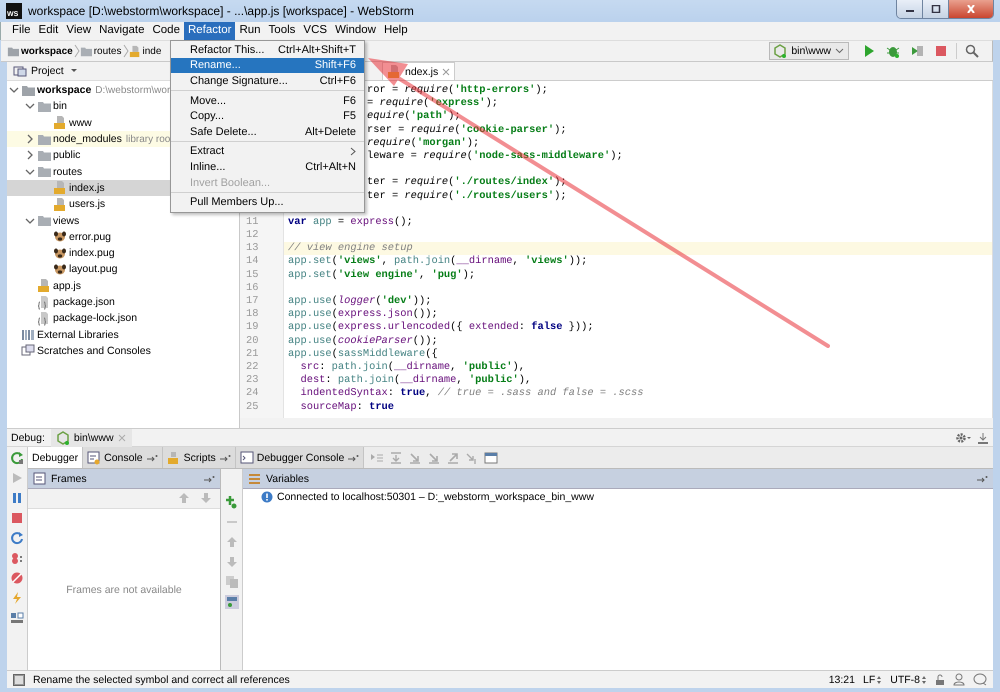 This screenshot has height=692, width=1000. I want to click on shortcut-hint: F6, so click(349, 100).